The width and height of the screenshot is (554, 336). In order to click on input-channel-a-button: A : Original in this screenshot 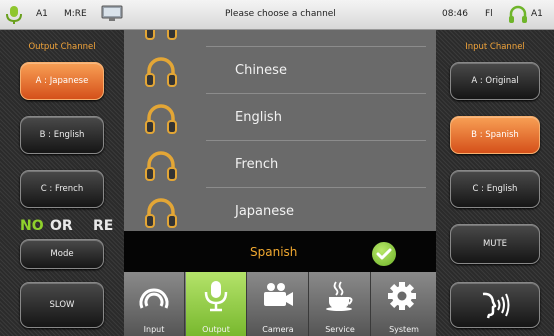, I will do `click(495, 81)`.